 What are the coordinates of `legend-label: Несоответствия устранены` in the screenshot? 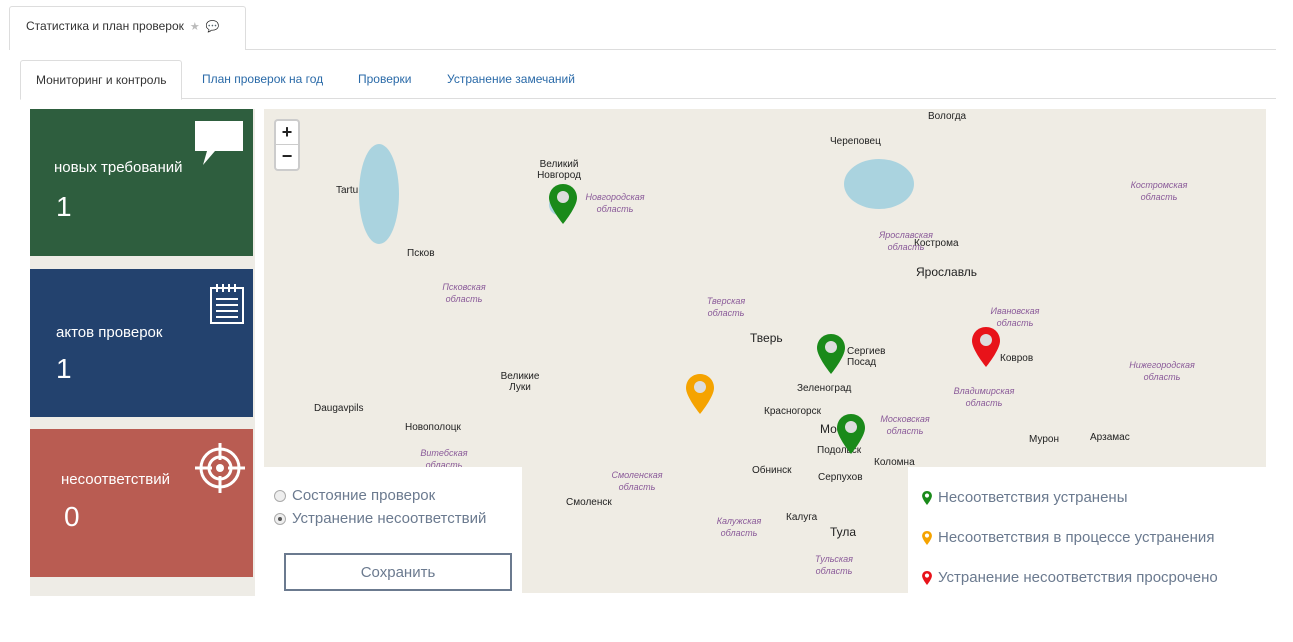 It's located at (1033, 497).